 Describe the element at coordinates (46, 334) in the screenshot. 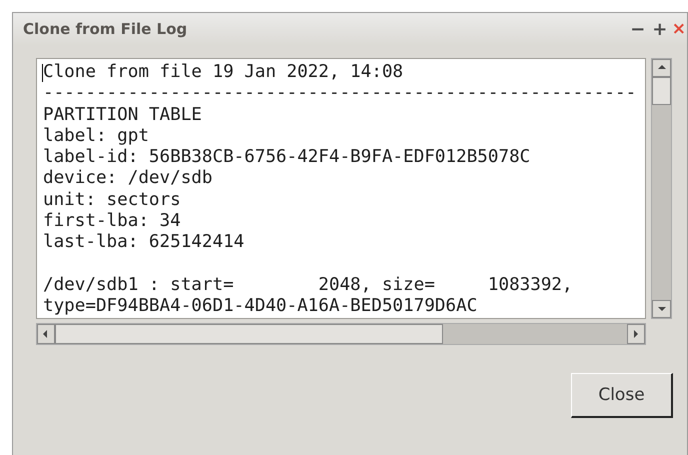

I see `scroll-left-button` at that location.